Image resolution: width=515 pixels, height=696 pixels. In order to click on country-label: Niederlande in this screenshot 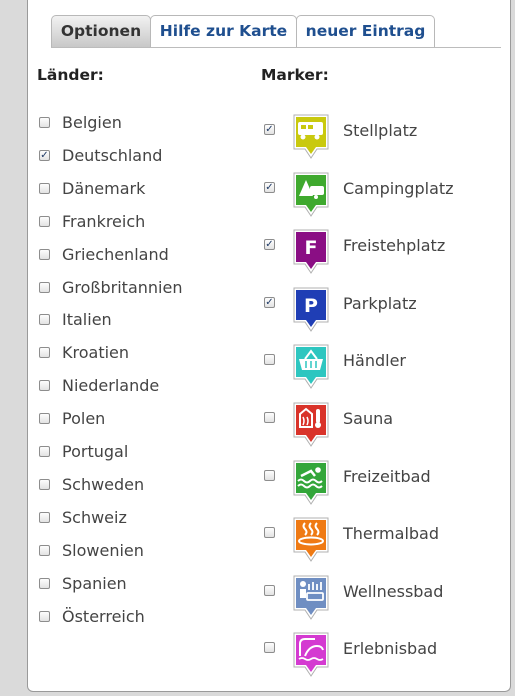, I will do `click(111, 386)`.